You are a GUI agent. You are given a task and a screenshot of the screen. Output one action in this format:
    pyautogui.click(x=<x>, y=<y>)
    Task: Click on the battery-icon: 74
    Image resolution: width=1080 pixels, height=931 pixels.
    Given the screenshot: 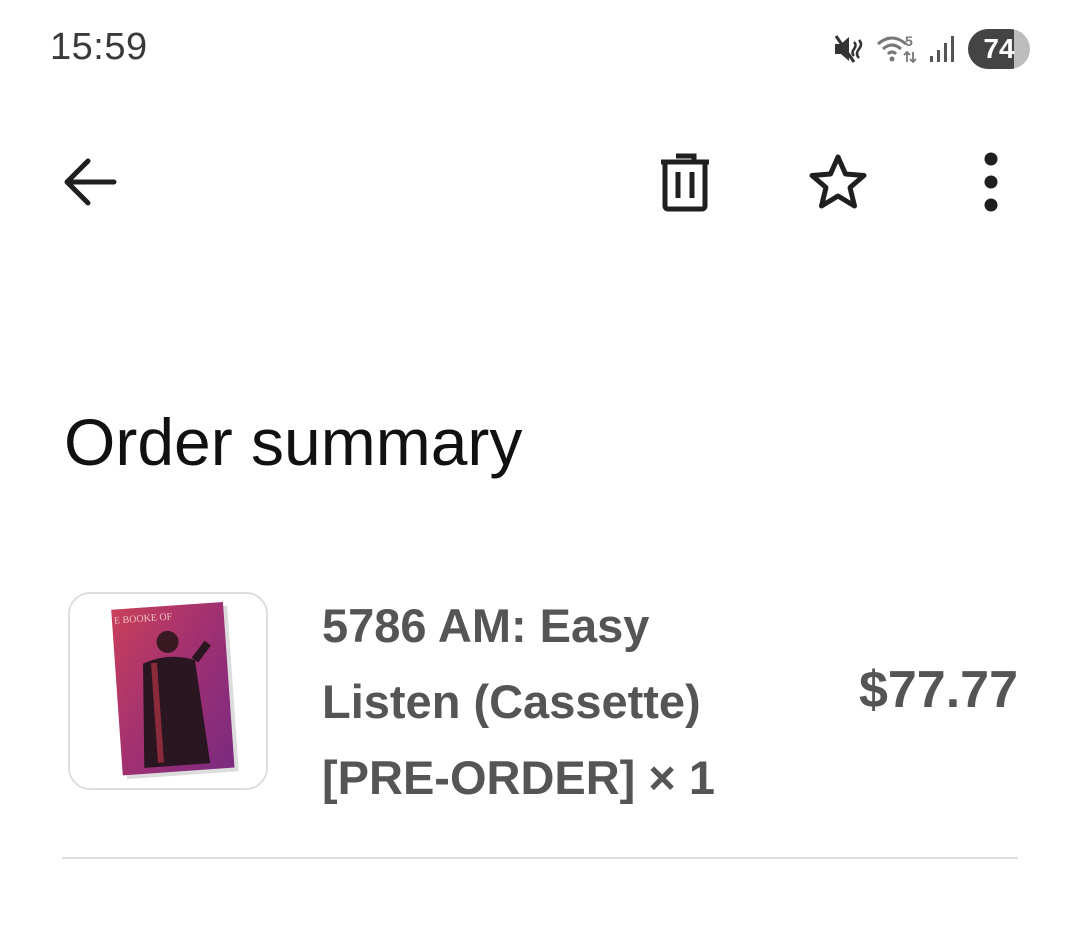 What is the action you would take?
    pyautogui.click(x=999, y=49)
    